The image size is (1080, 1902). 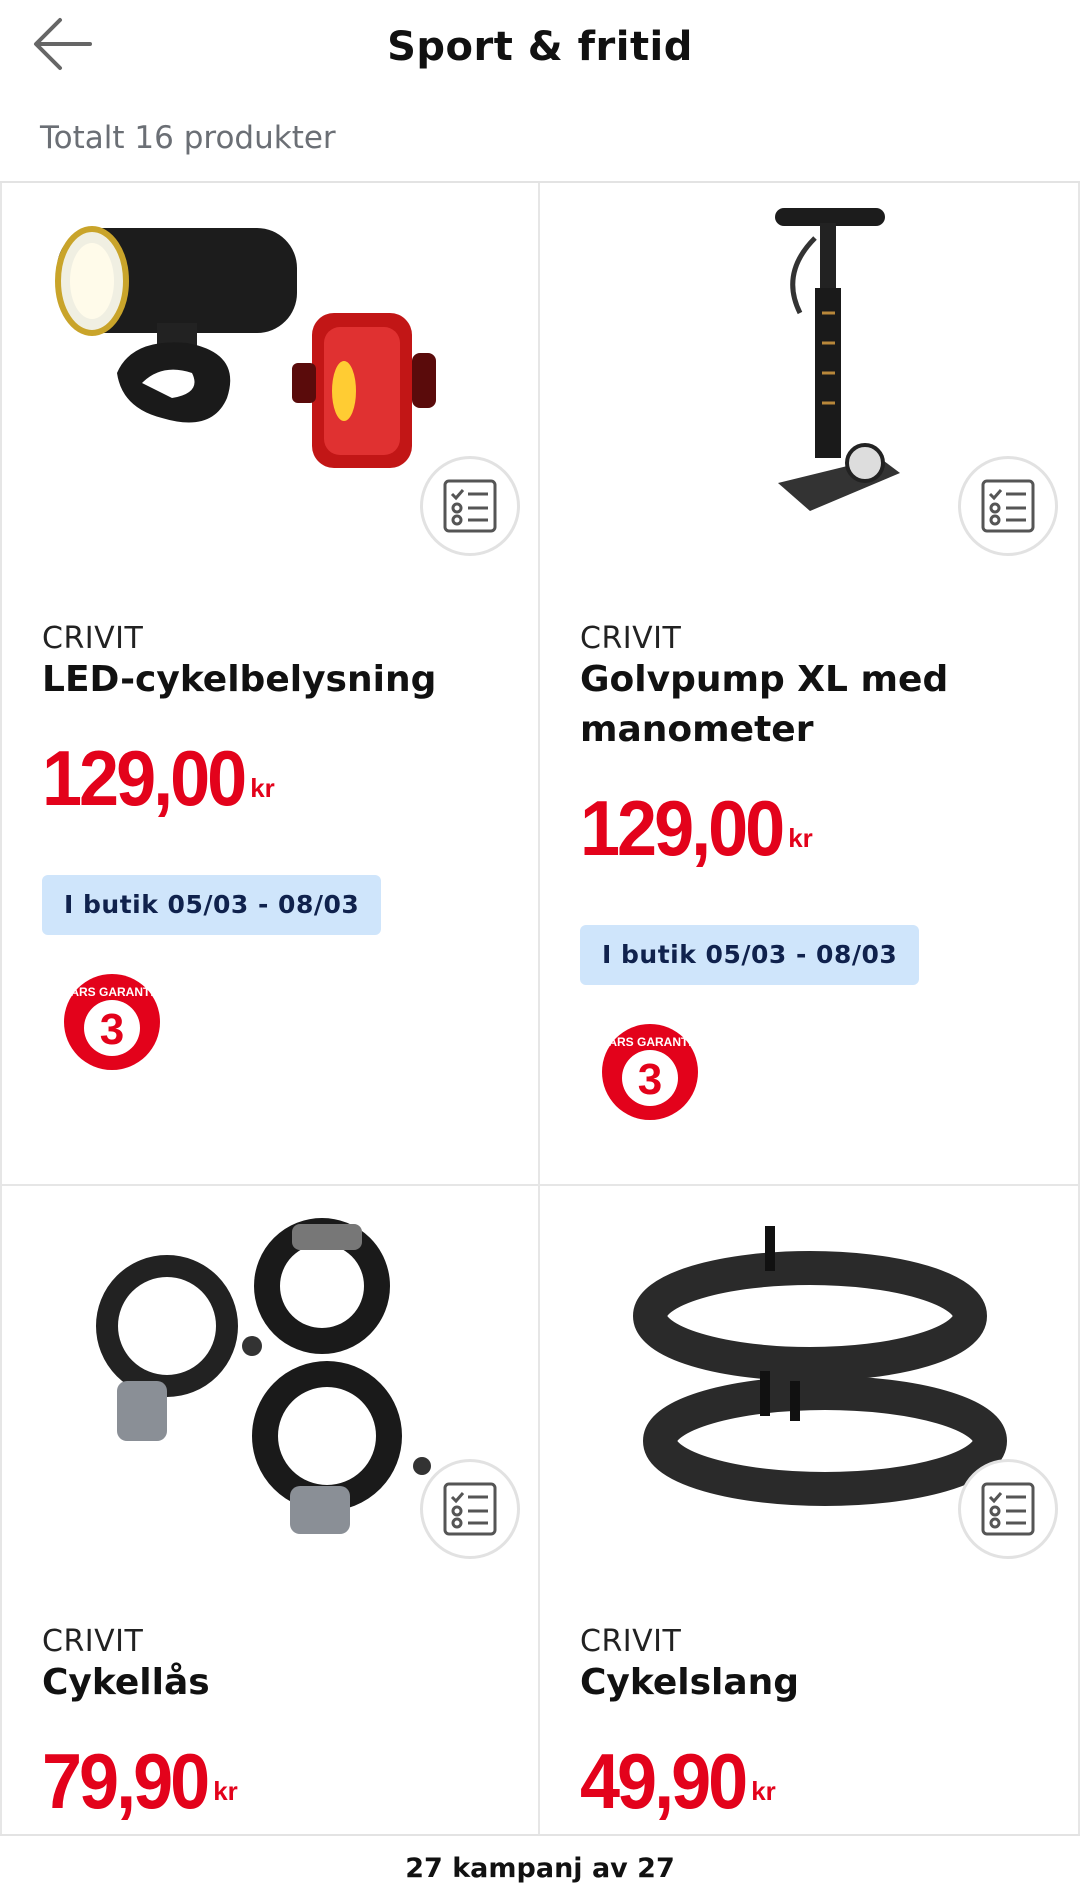 I want to click on product-price: 49,90 kr, so click(x=678, y=1782).